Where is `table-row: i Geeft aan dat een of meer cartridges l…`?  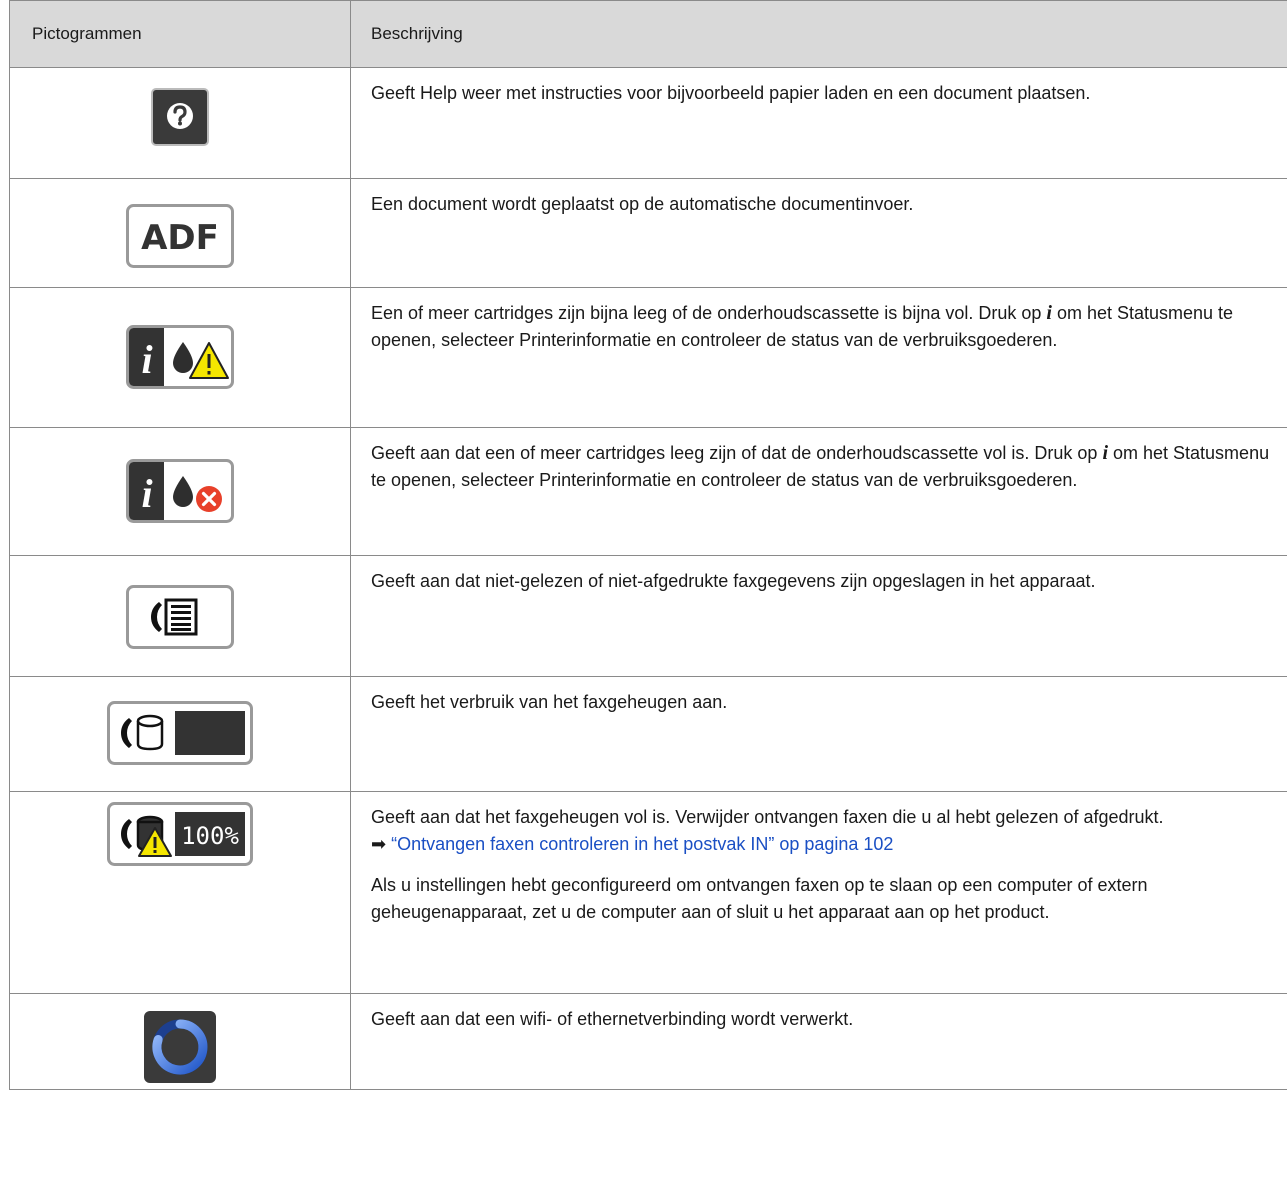 table-row: i Geeft aan dat een of meer cartridges l… is located at coordinates (648, 491).